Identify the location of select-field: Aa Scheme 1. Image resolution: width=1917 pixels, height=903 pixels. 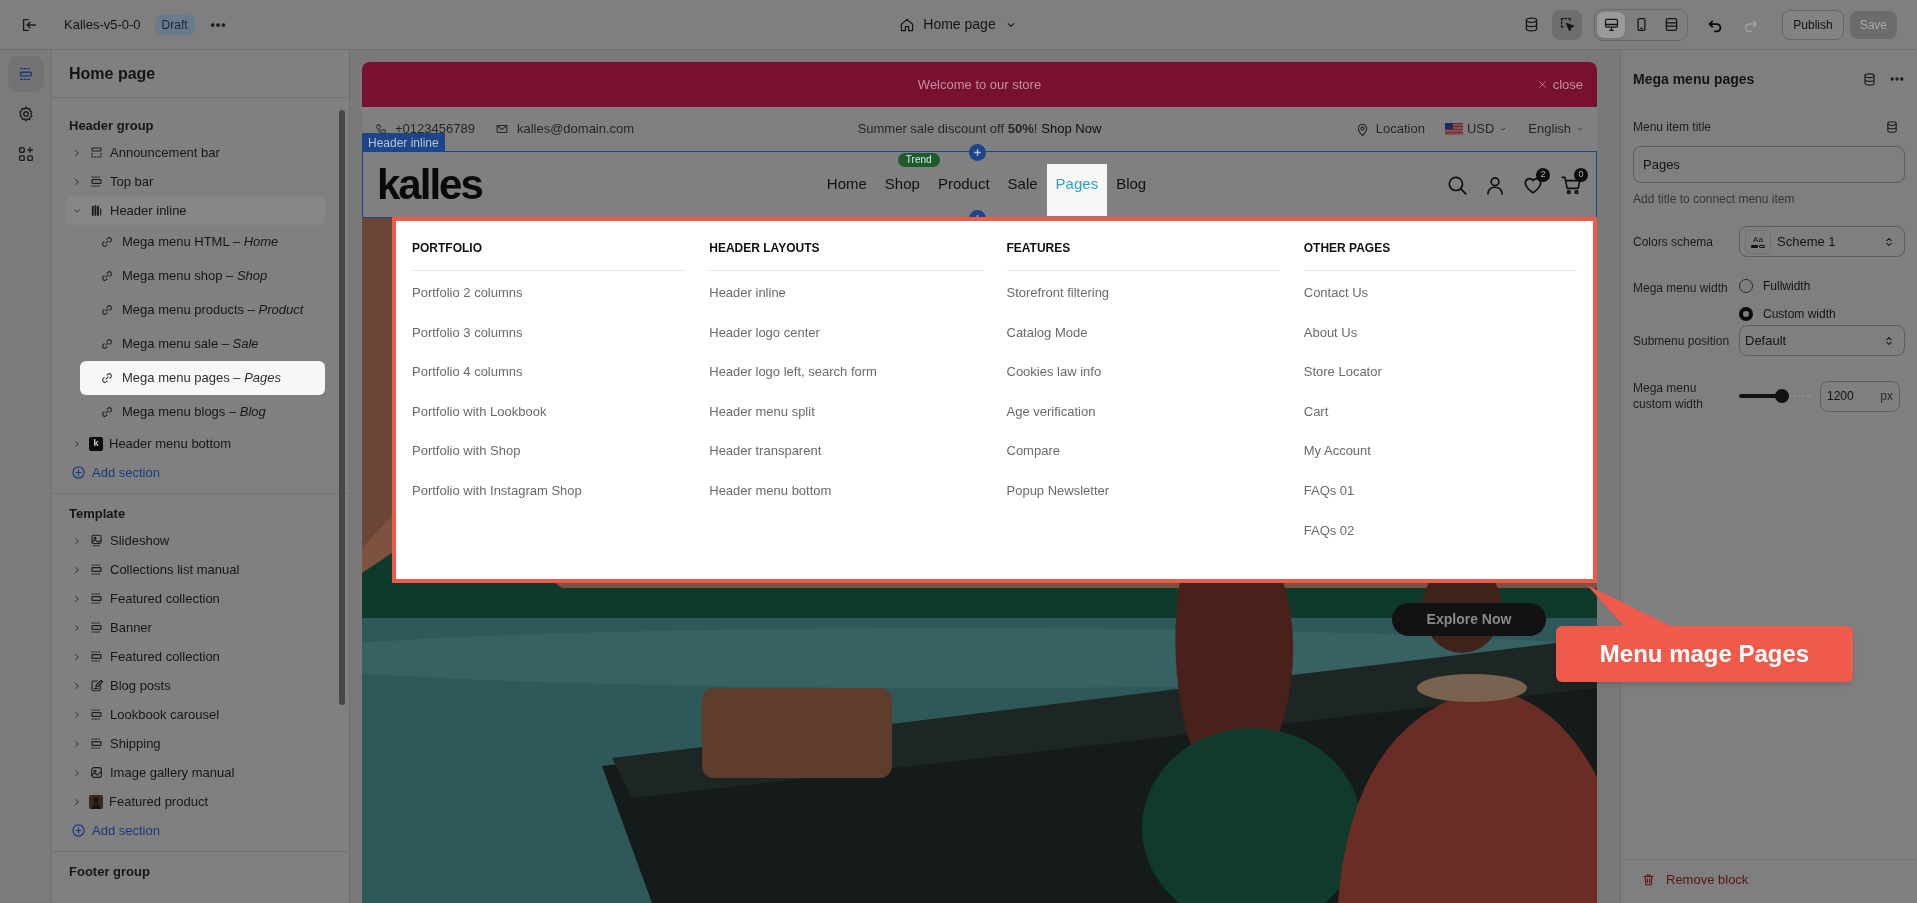
(1822, 241).